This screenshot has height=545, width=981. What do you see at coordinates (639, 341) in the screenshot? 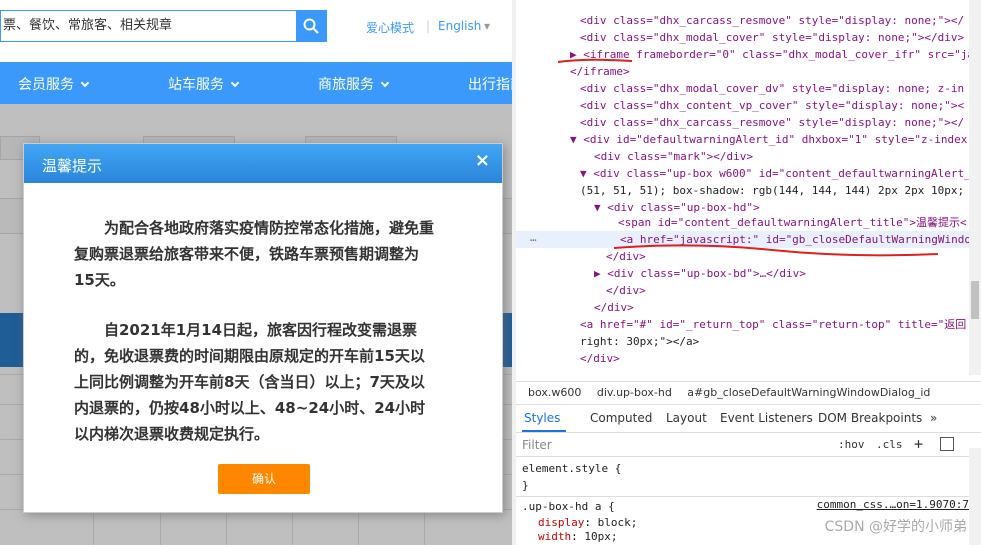
I see `dom-node: right: 30px;"></a>` at bounding box center [639, 341].